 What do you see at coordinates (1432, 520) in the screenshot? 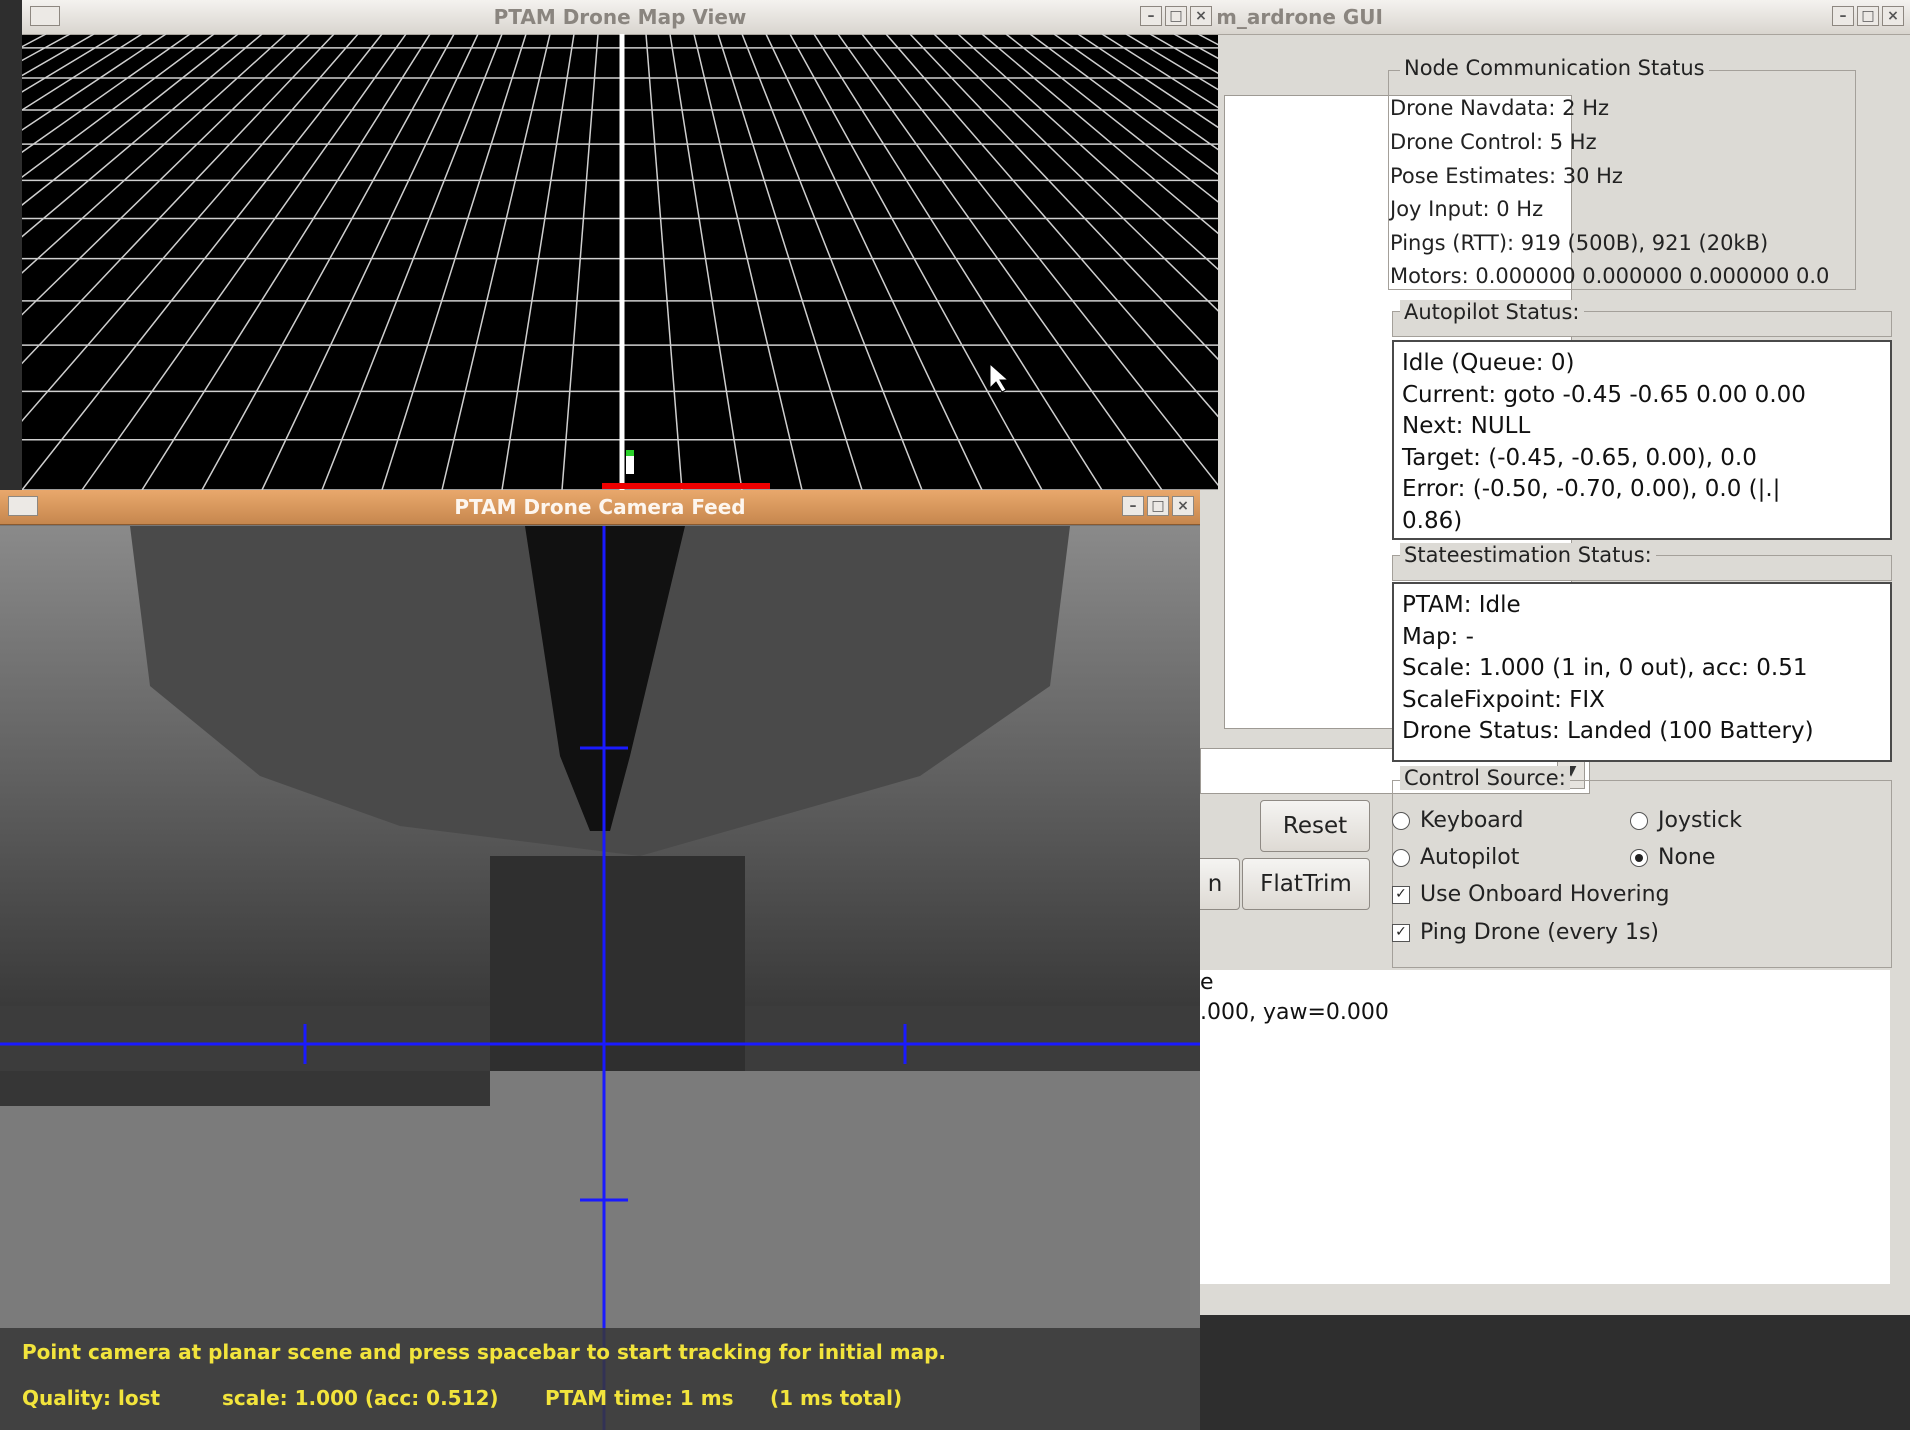
I see `autopilot-line: 0.86)` at bounding box center [1432, 520].